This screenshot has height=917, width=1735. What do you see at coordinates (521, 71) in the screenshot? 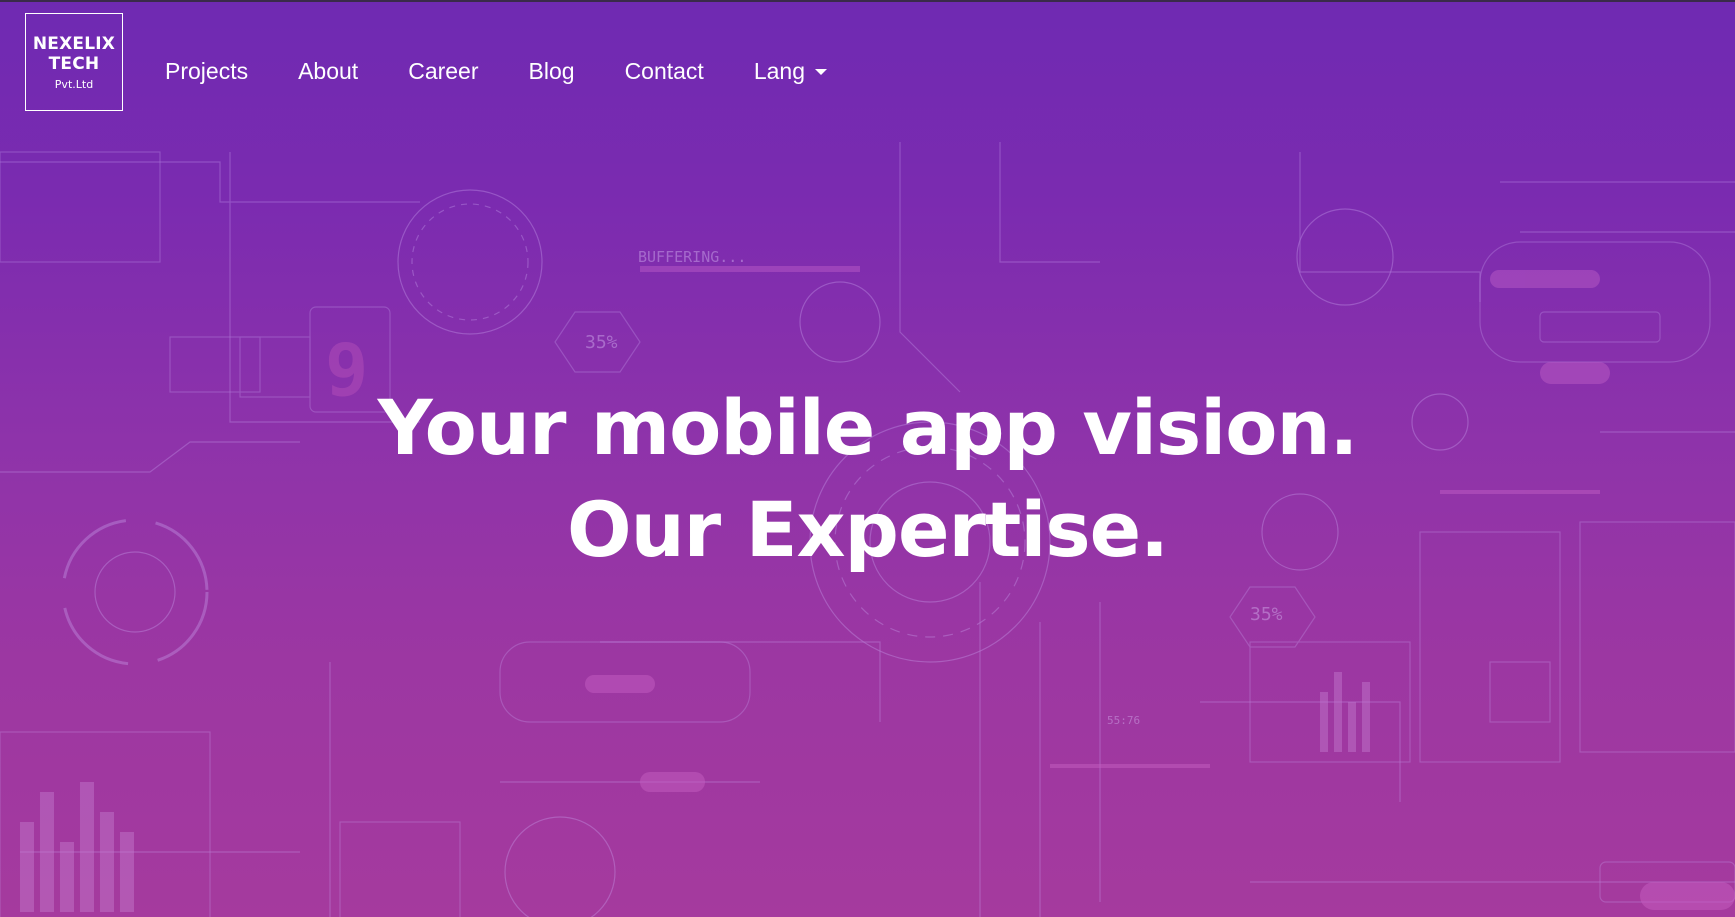
I see `main-nav: Projects About Career Blog Contact Lang` at bounding box center [521, 71].